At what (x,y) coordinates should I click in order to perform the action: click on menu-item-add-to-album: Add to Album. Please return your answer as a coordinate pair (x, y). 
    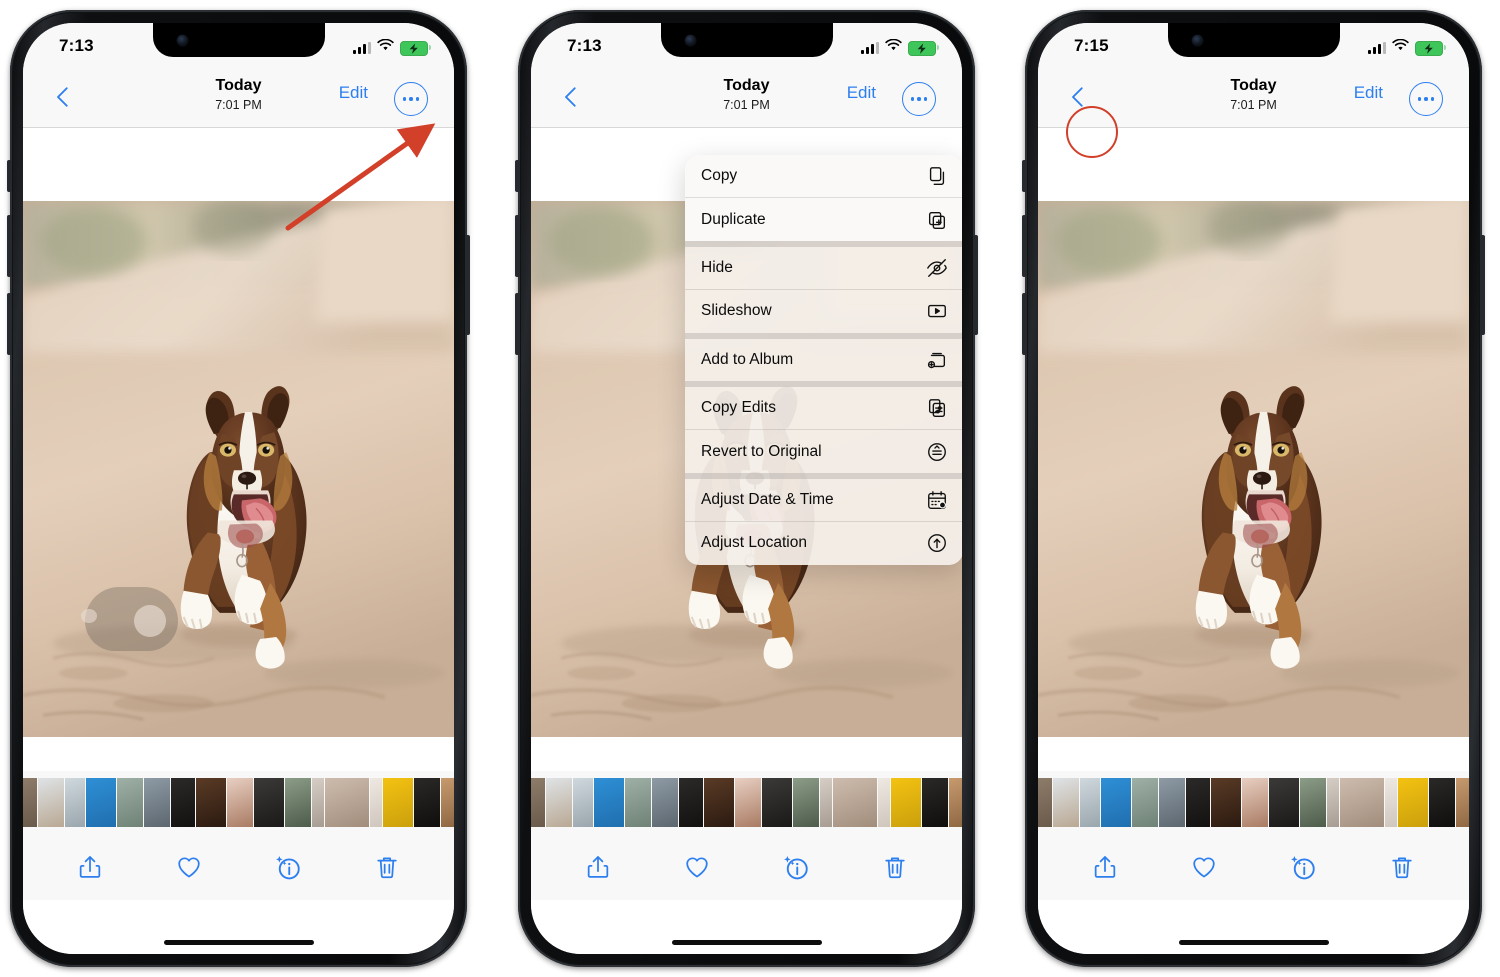
    Looking at the image, I should click on (823, 360).